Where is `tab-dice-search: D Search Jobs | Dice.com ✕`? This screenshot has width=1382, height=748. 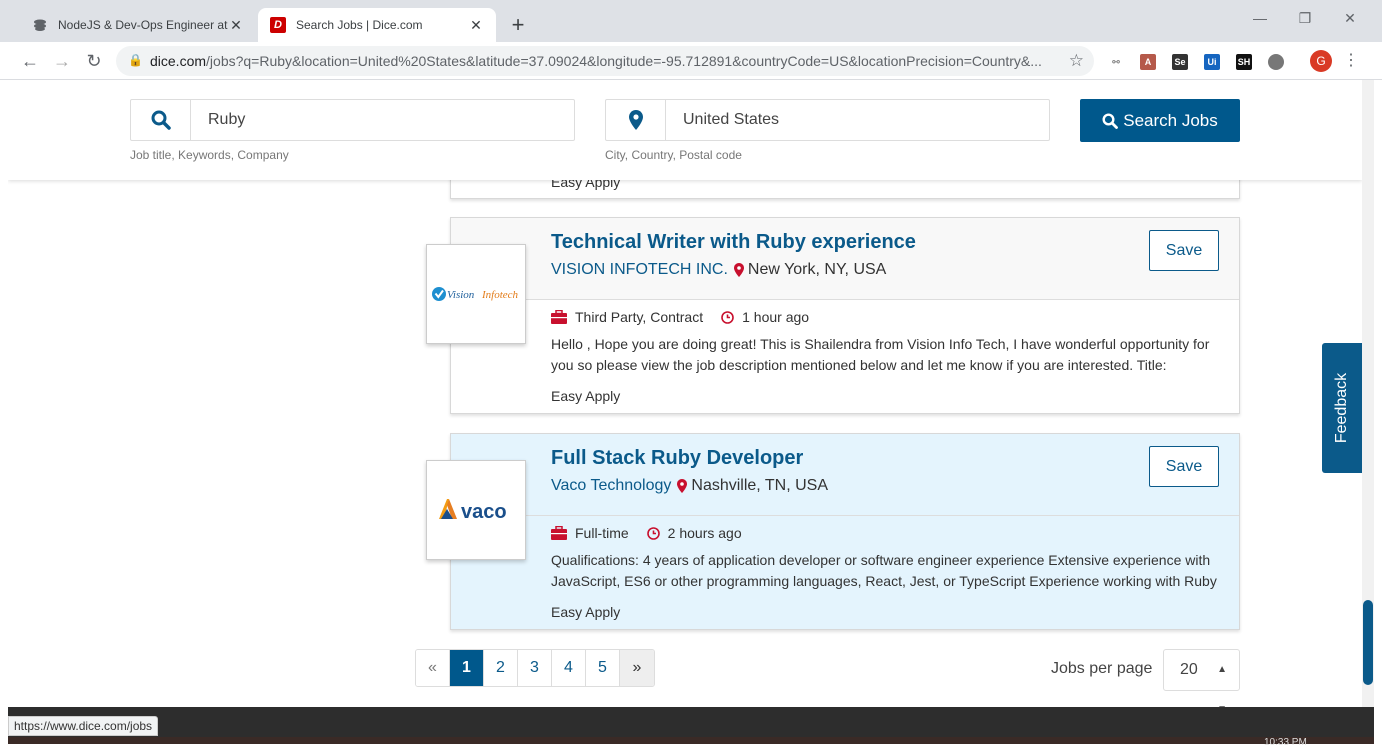
tab-dice-search: D Search Jobs | Dice.com ✕ is located at coordinates (377, 25).